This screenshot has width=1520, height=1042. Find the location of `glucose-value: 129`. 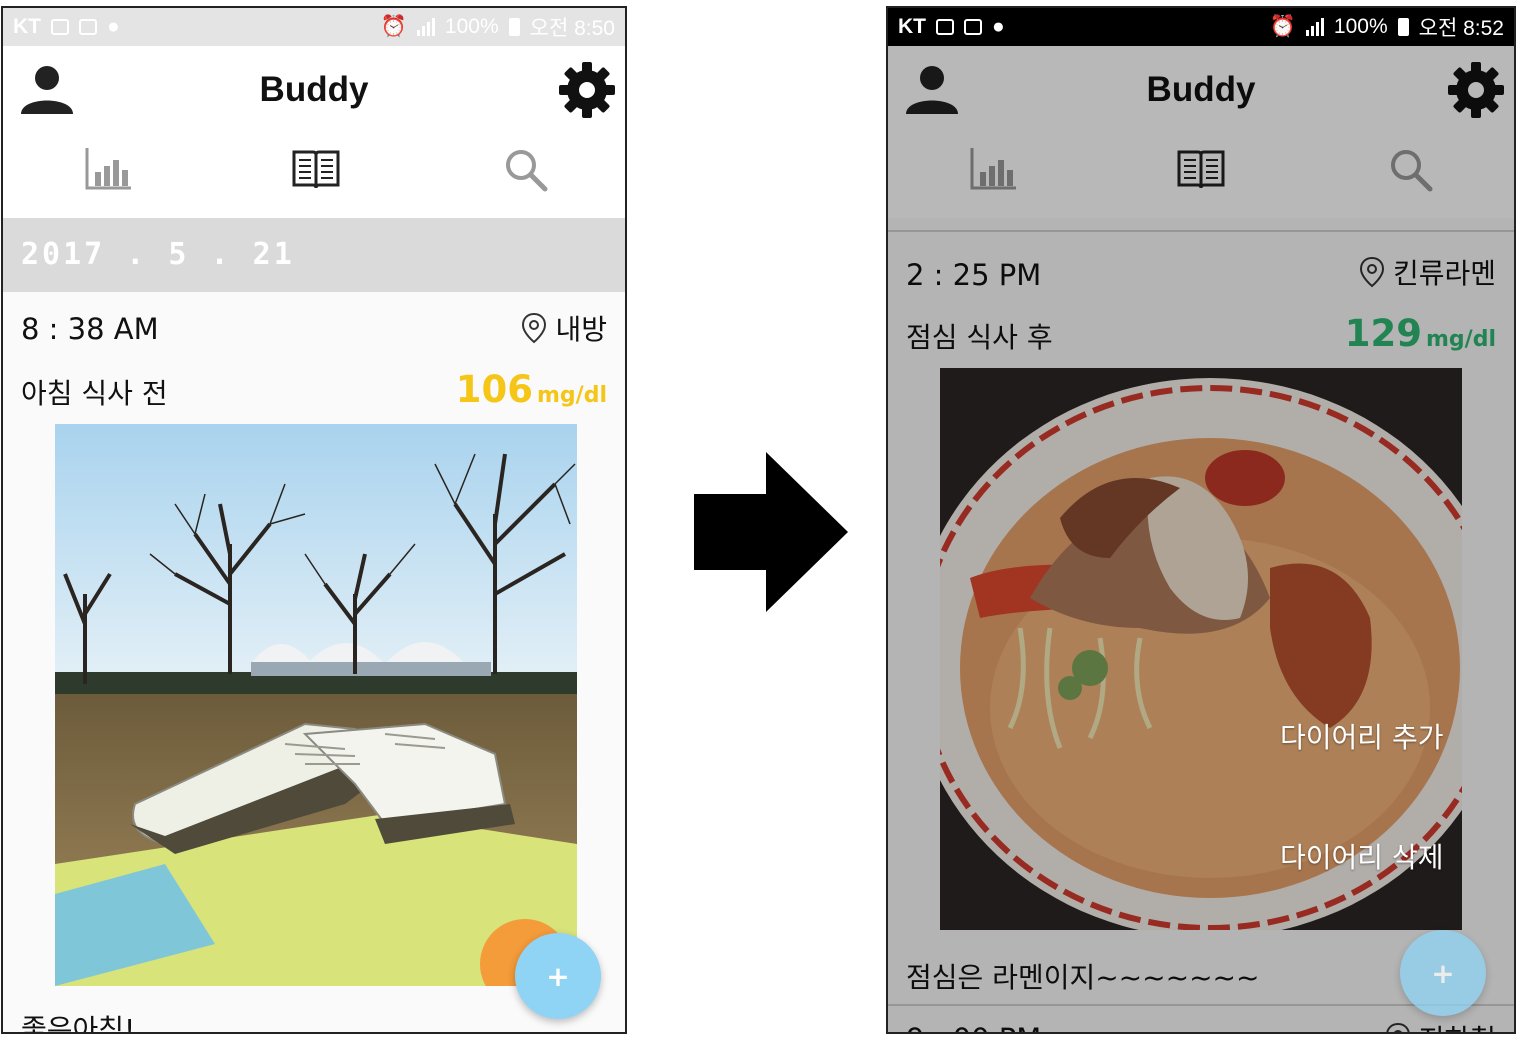

glucose-value: 129 is located at coordinates (1383, 333).